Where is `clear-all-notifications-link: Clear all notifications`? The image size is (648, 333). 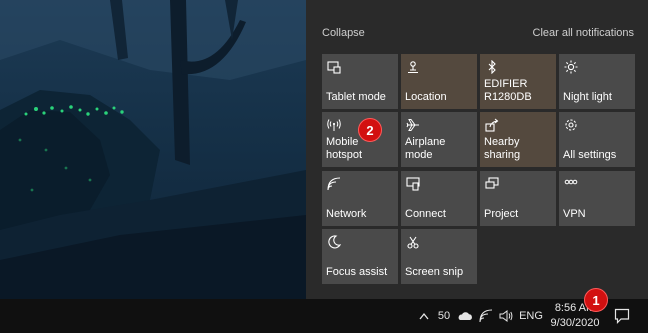
clear-all-notifications-link: Clear all notifications is located at coordinates (584, 33).